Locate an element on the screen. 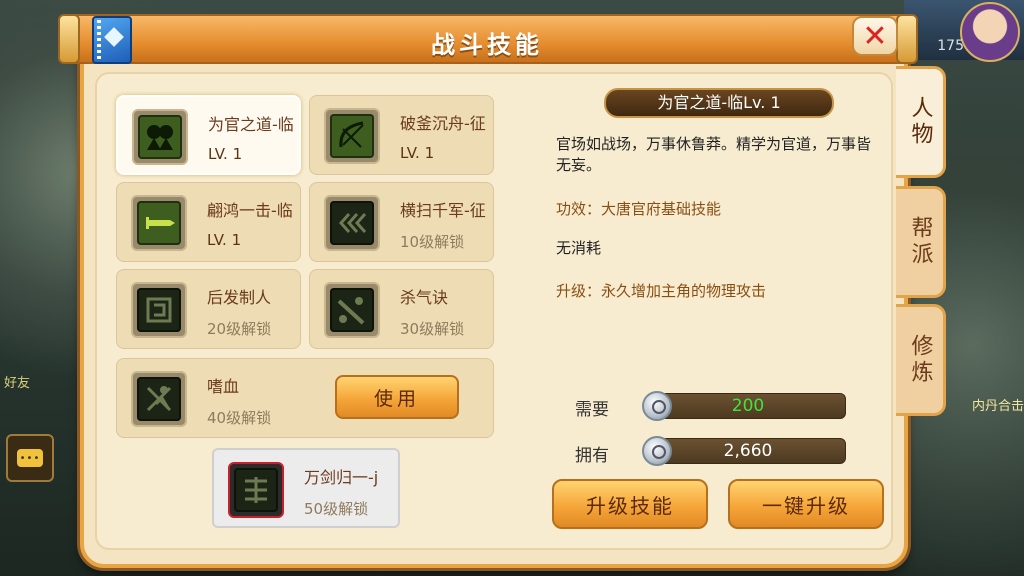 This screenshot has height=576, width=1024. chat-icon: ••• is located at coordinates (30, 458).